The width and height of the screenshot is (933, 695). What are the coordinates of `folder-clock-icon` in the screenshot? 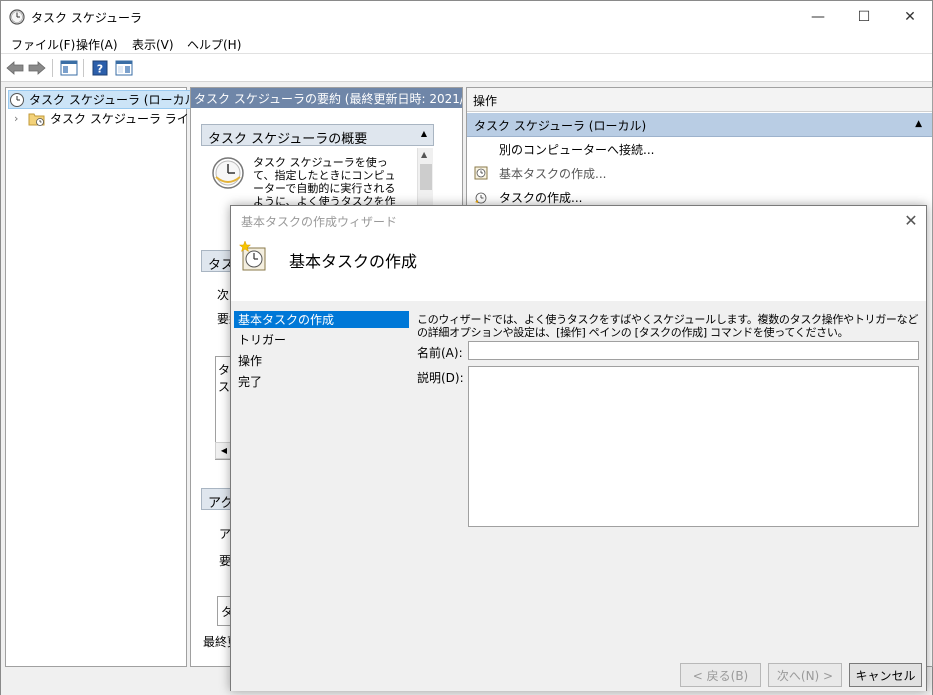 It's located at (36, 119).